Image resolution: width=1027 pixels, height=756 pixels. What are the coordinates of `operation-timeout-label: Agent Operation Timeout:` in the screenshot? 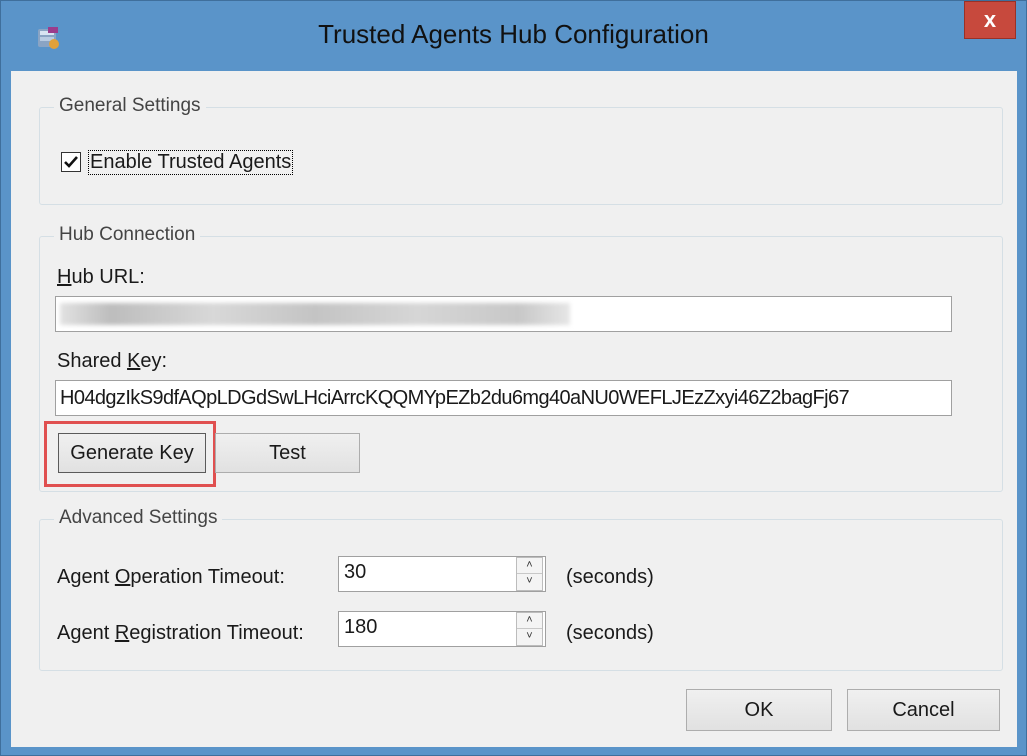 It's located at (171, 577).